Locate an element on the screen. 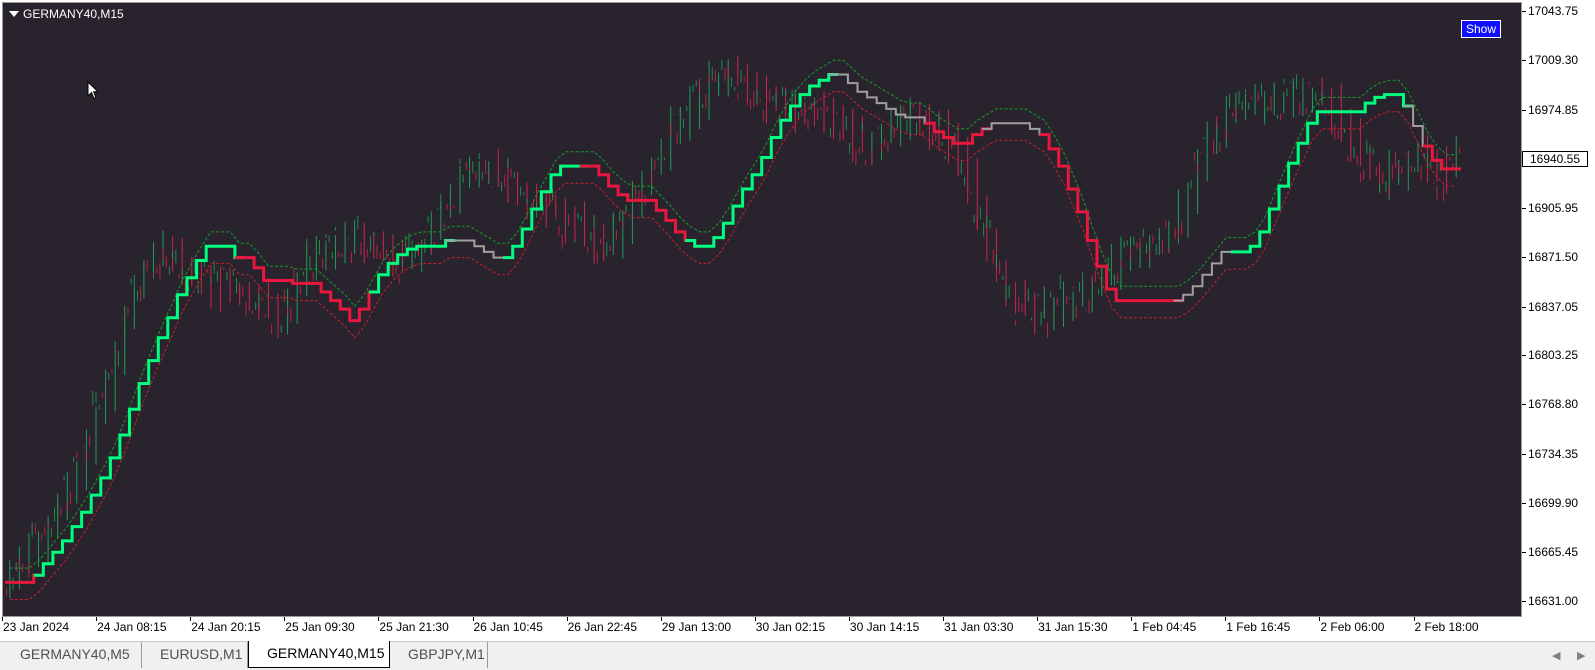 The width and height of the screenshot is (1595, 670). time-tick-label: 1 Feb 04:45 is located at coordinates (1164, 627).